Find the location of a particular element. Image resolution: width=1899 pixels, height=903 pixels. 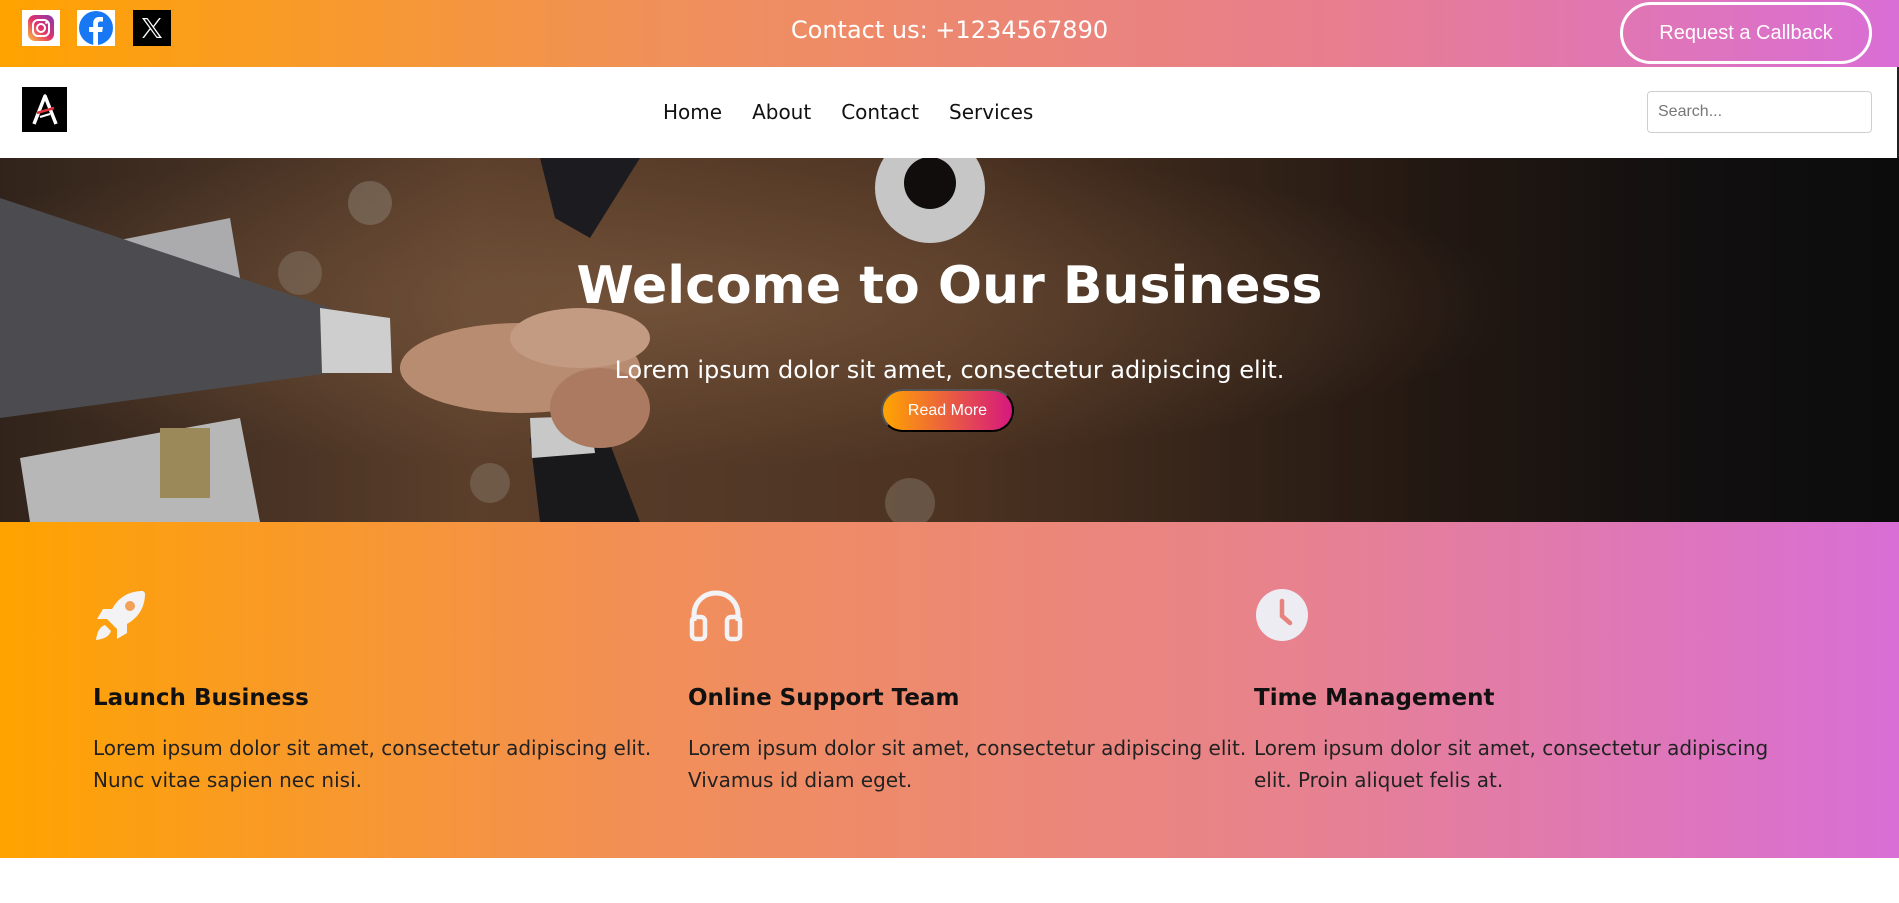

feature-title: Time Management is located at coordinates (1374, 698).